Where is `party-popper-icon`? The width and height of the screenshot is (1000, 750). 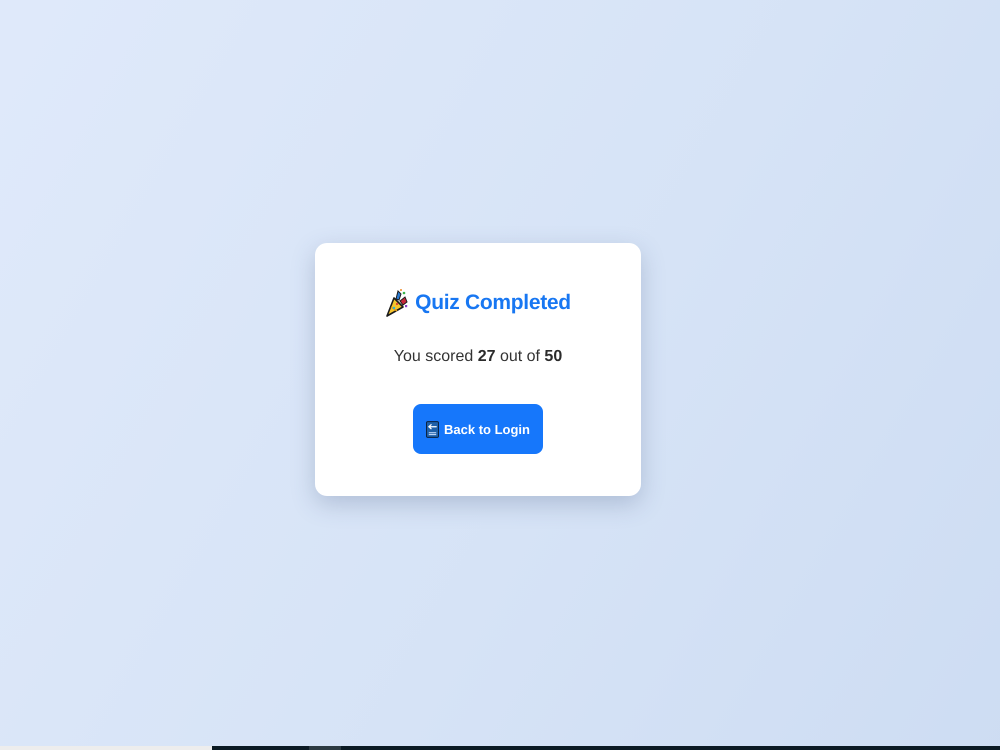 party-popper-icon is located at coordinates (397, 303).